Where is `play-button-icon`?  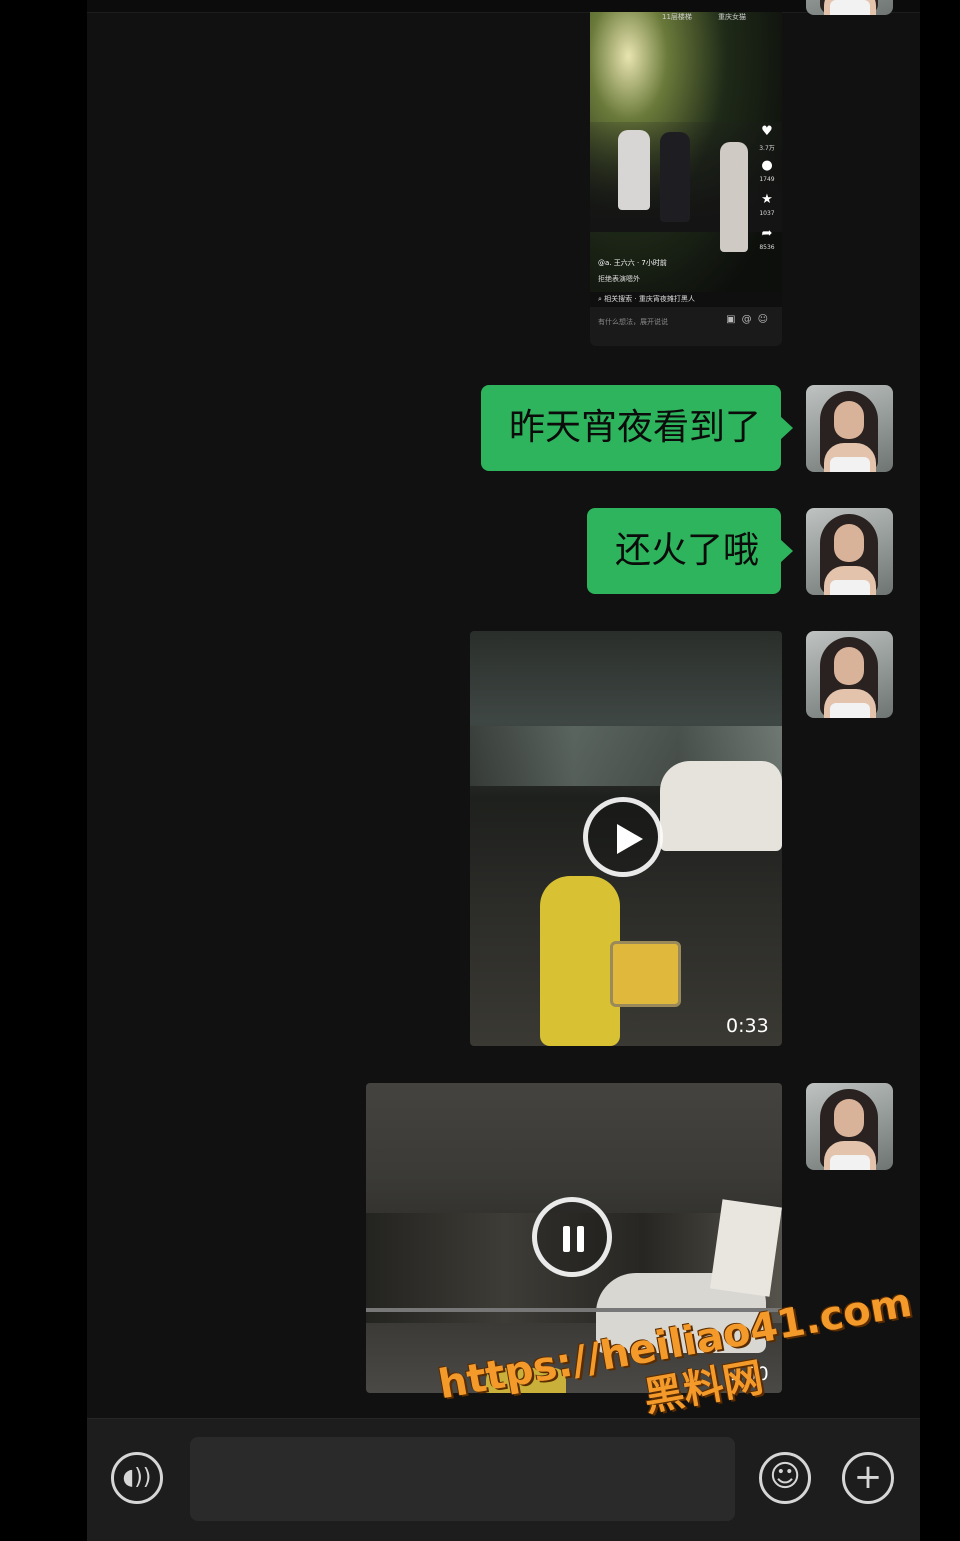 play-button-icon is located at coordinates (623, 837).